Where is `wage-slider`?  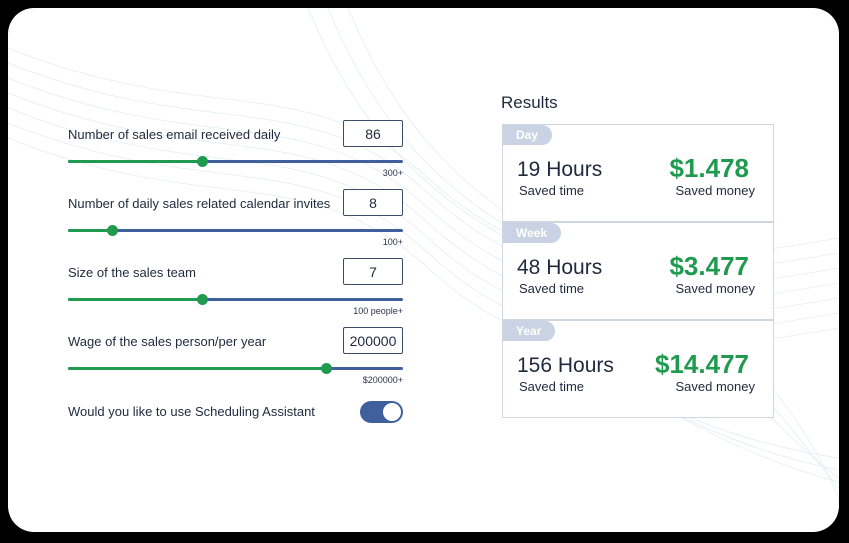 wage-slider is located at coordinates (235, 368).